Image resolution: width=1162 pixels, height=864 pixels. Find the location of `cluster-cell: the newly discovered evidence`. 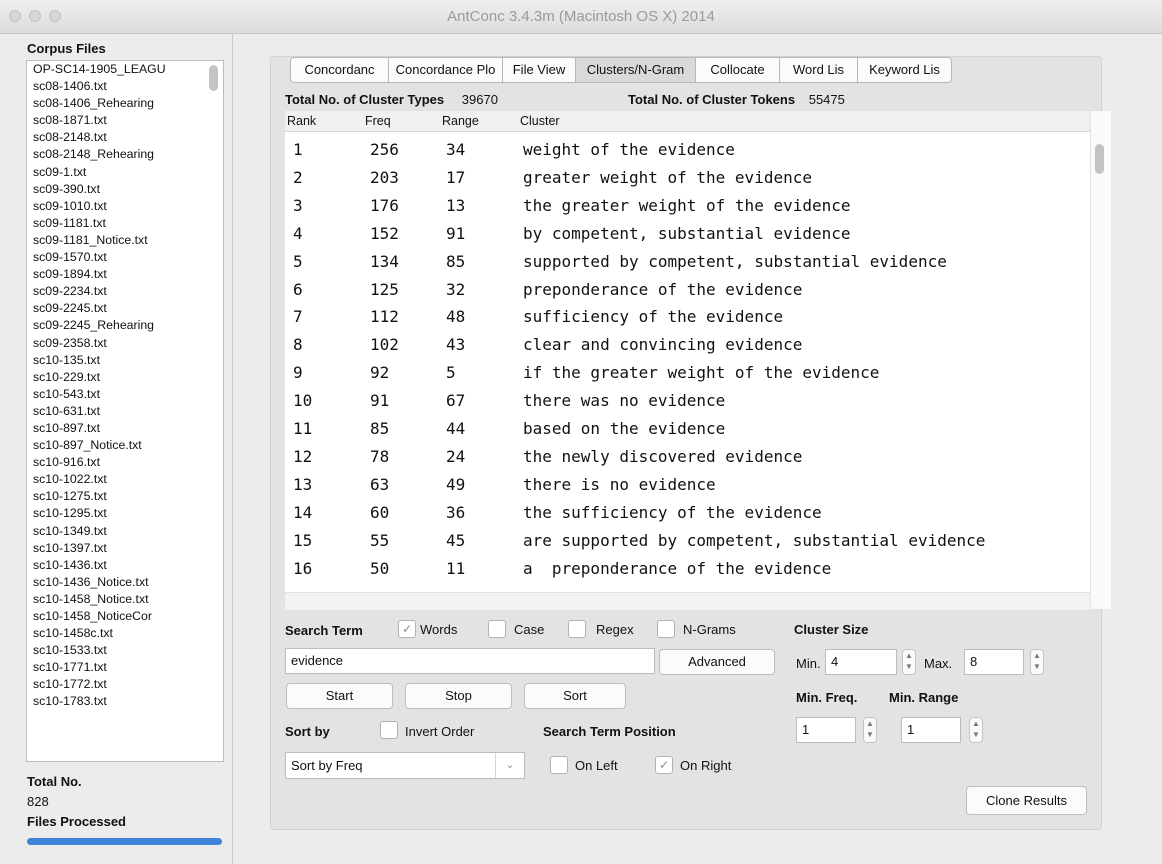

cluster-cell: the newly discovered evidence is located at coordinates (663, 456).